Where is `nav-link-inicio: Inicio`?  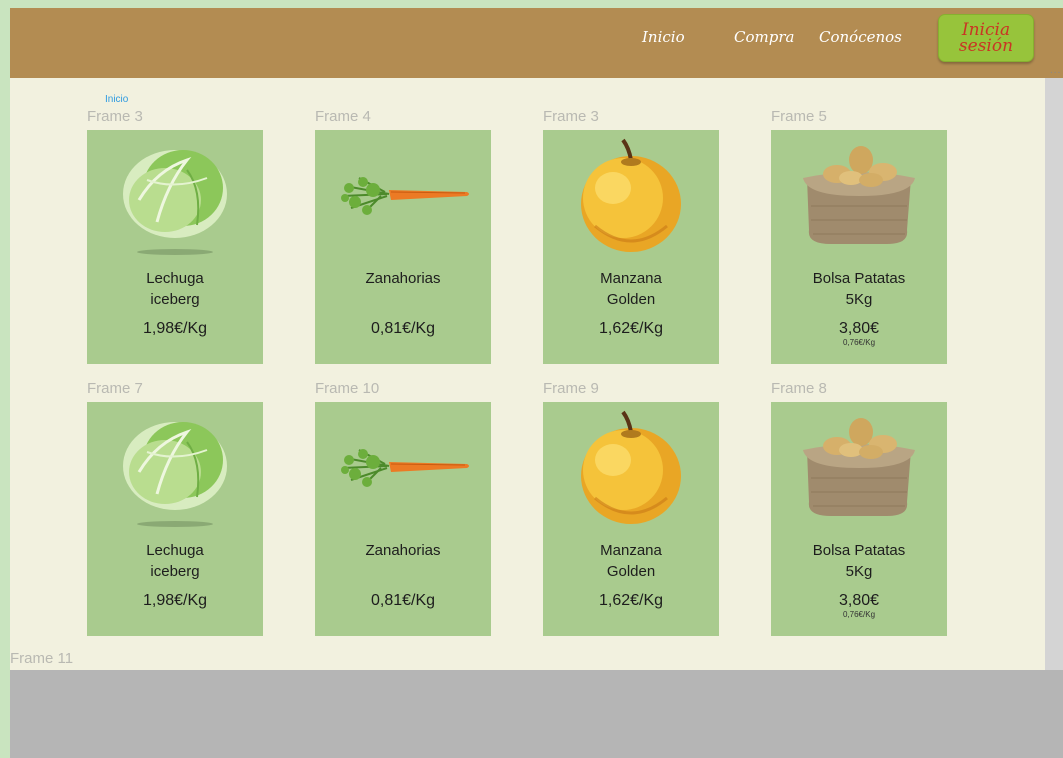
nav-link-inicio: Inicio is located at coordinates (663, 37).